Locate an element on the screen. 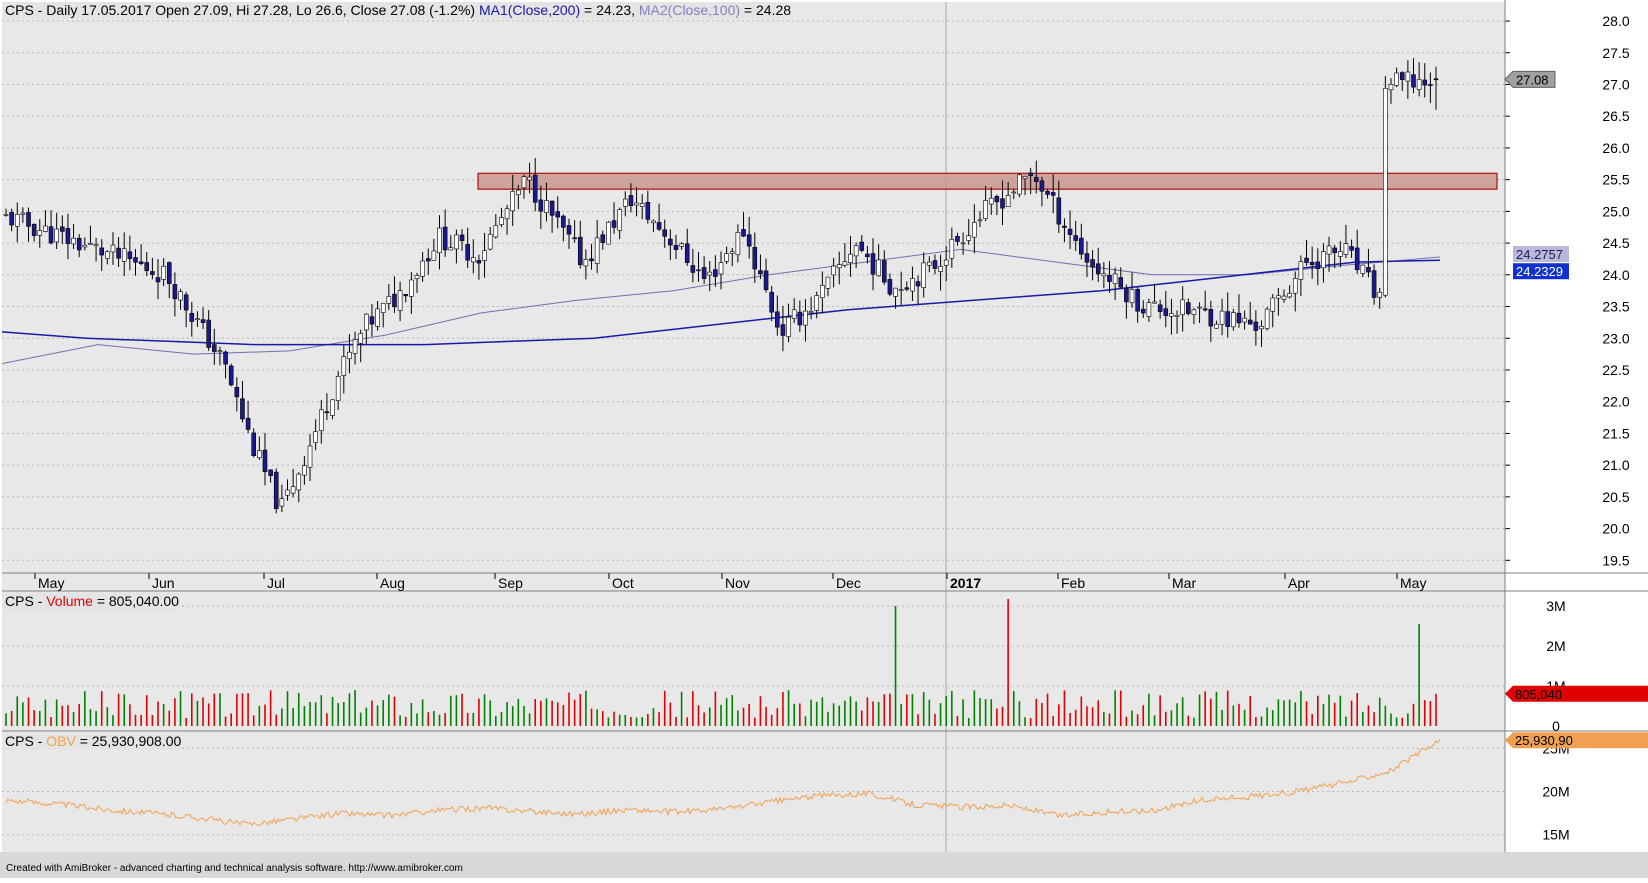 This screenshot has height=883, width=1648. obv-header-part-1: OBV is located at coordinates (61, 741).